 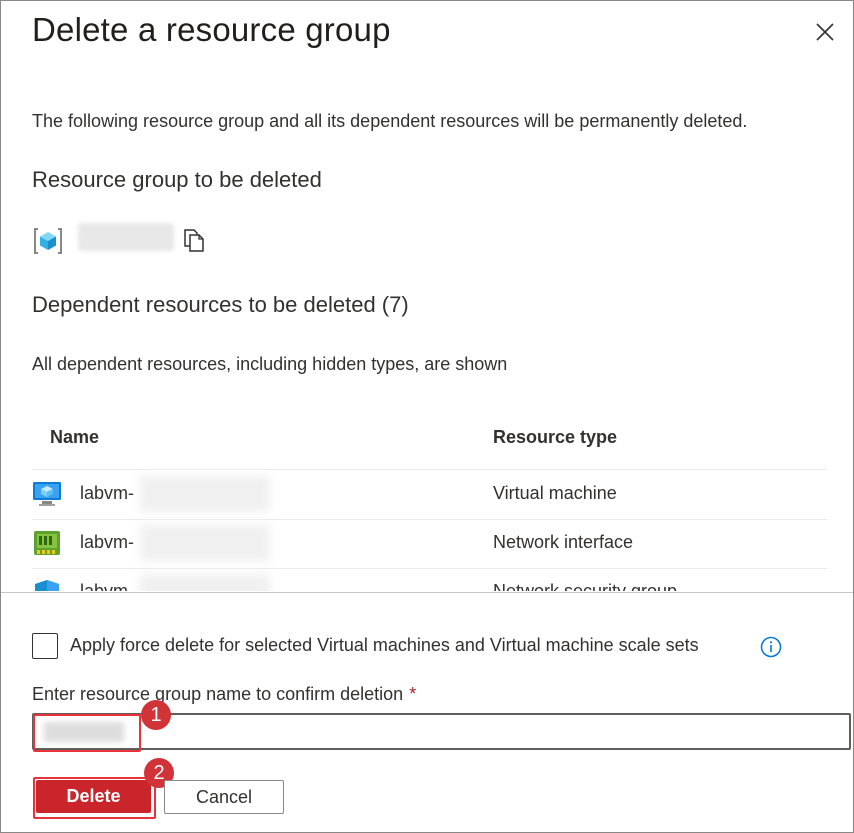 I want to click on resource-type: Virtual machine, so click(x=555, y=493).